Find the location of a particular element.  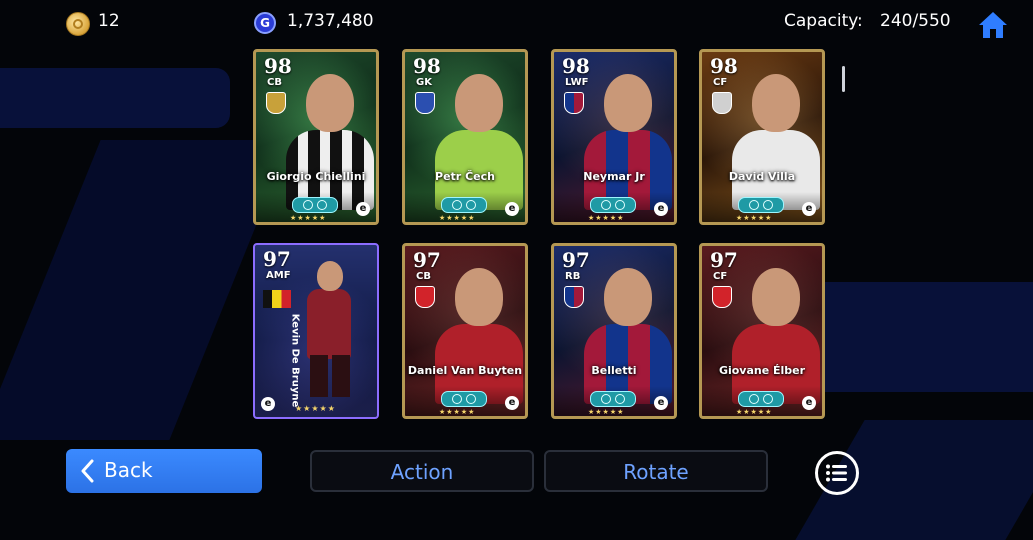

player-card: 97 AMF Kevin De Bruyne ★★★★★ e is located at coordinates (316, 331).